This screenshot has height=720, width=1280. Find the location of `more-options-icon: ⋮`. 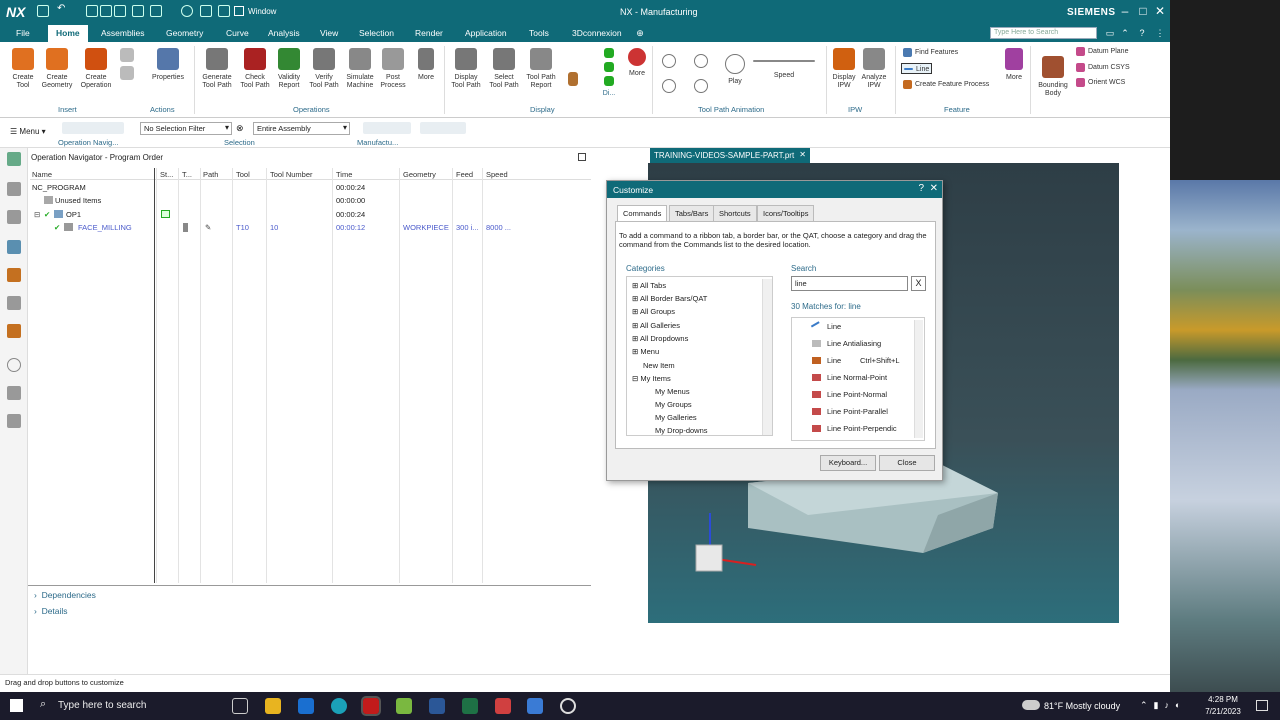

more-options-icon: ⋮ is located at coordinates (1160, 33).